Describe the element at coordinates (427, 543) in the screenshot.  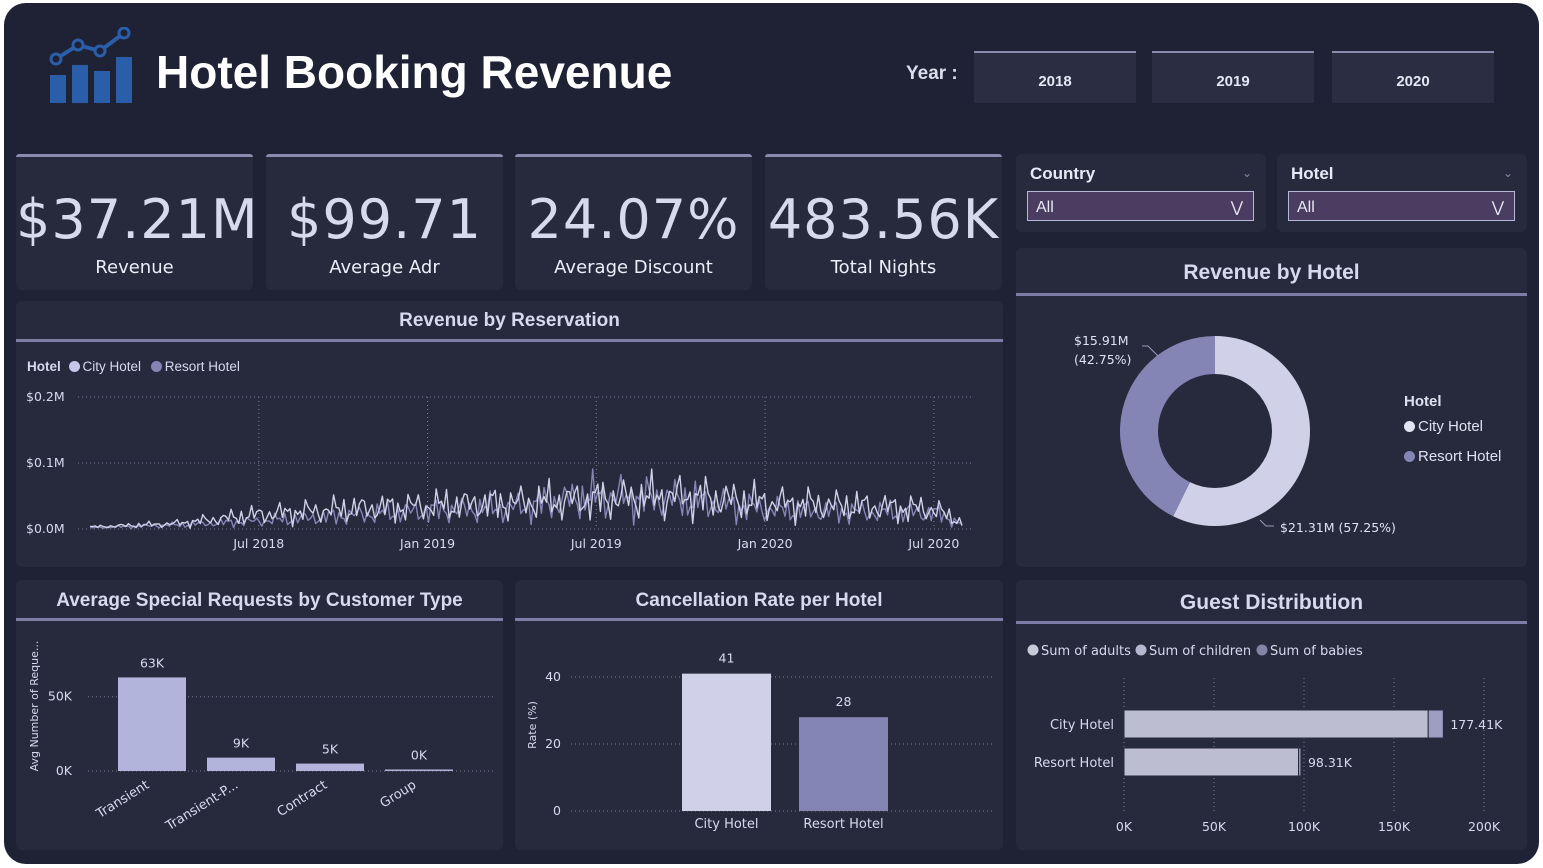
I see `x-tick-label: Jan 2019` at that location.